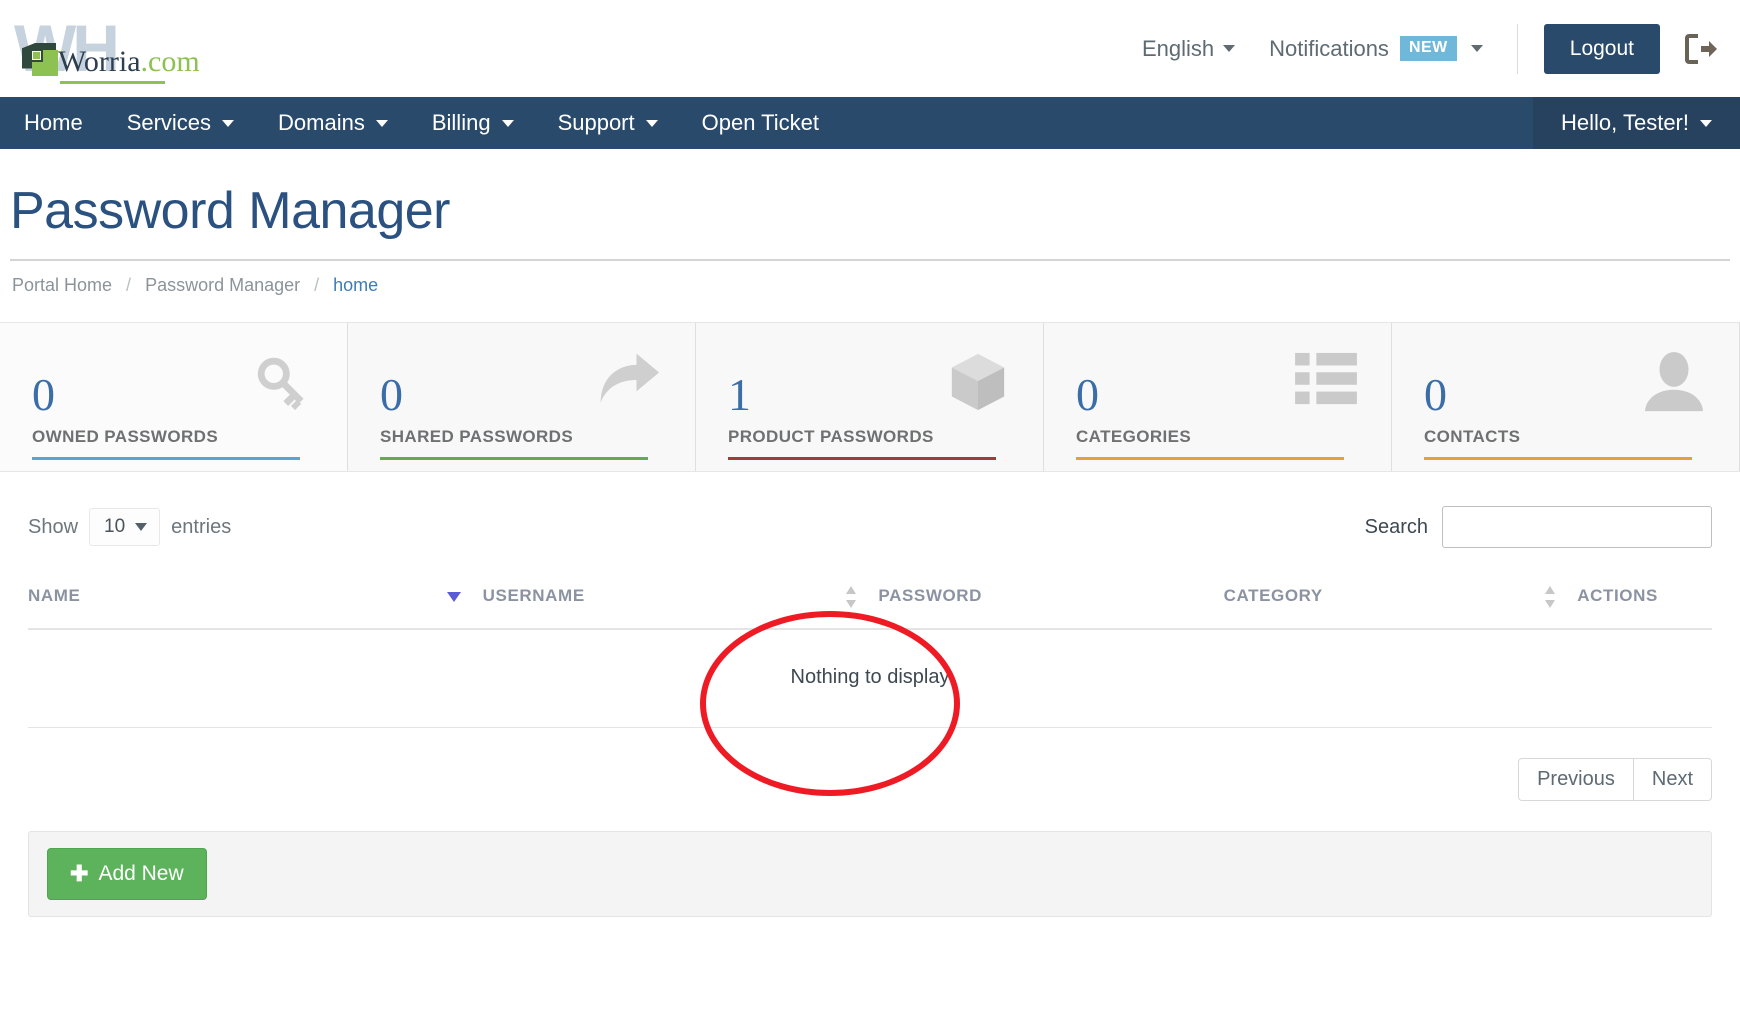 The width and height of the screenshot is (1740, 1036). I want to click on column-label: PASSWORD, so click(930, 595).